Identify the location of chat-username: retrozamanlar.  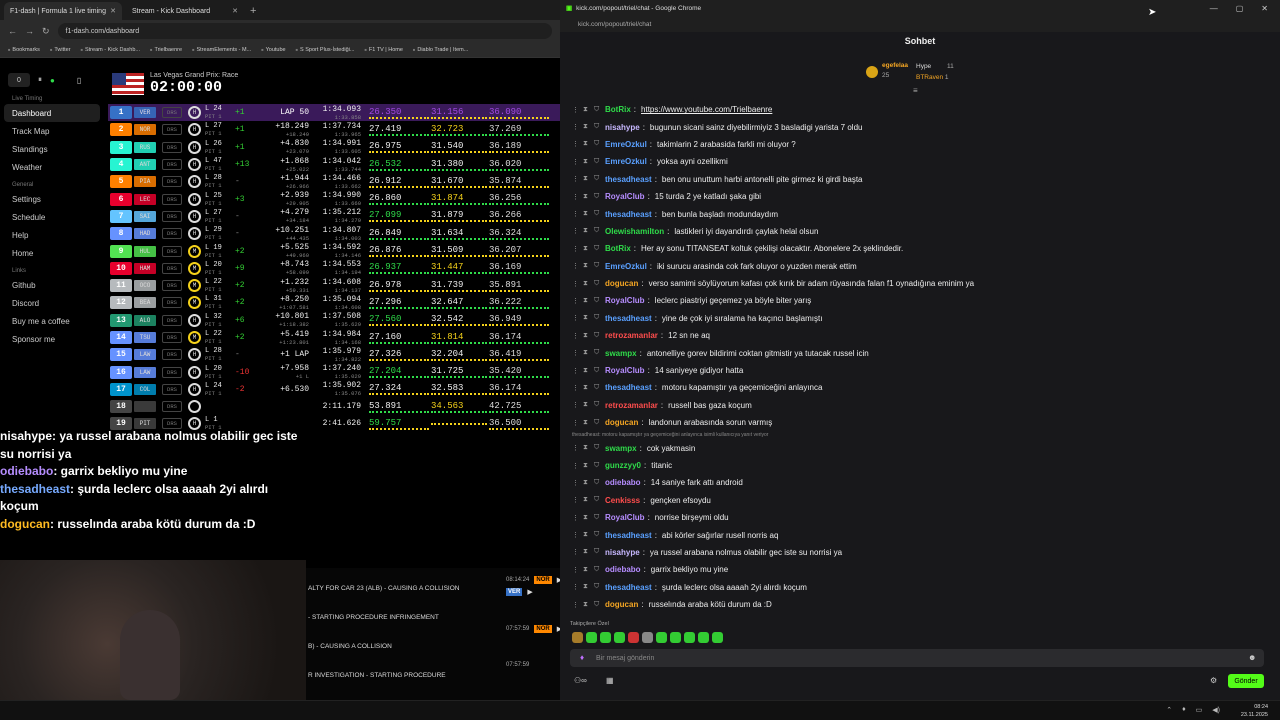
(631, 335).